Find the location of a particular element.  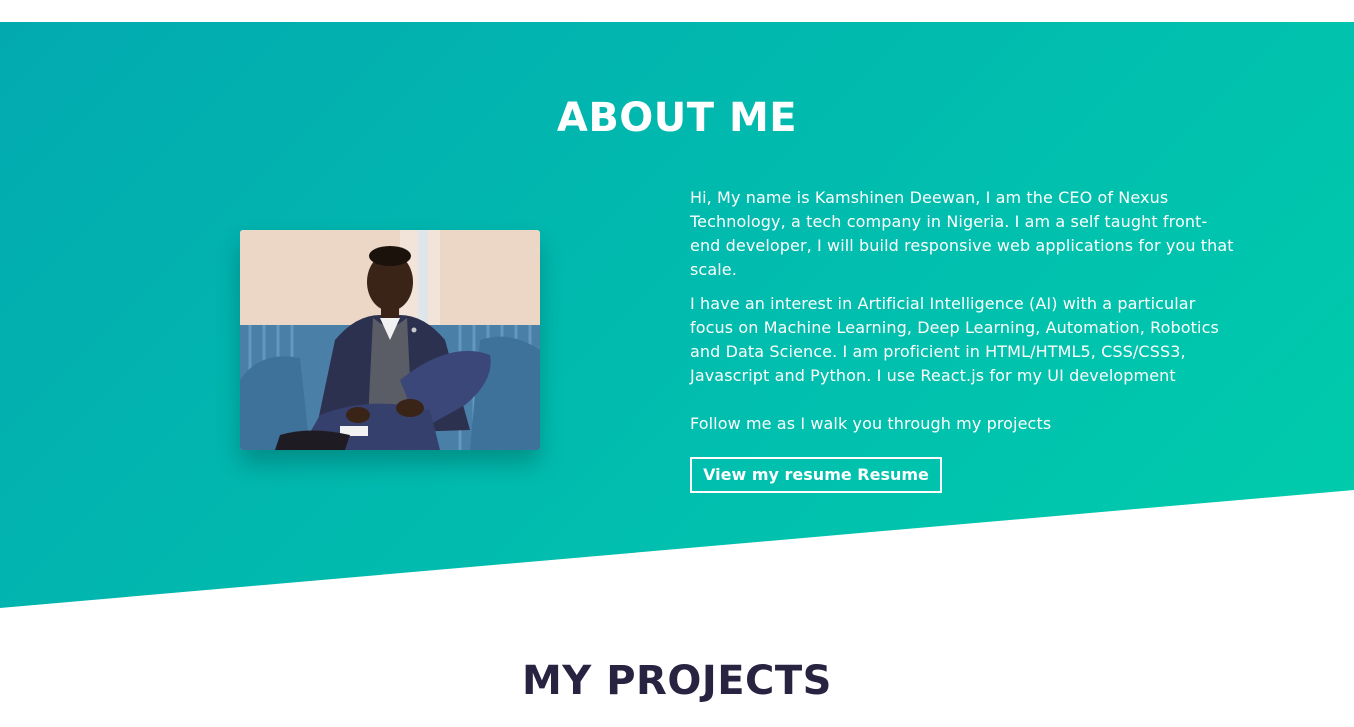

profile-photo is located at coordinates (390, 340).